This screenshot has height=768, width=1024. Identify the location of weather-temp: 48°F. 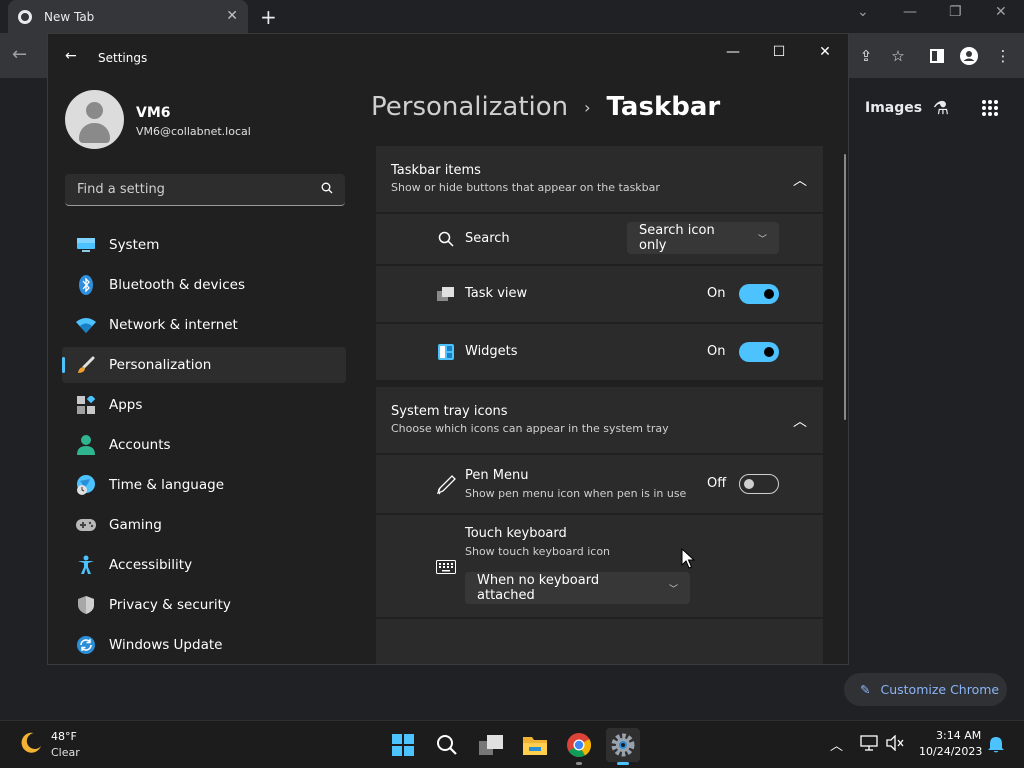
(64, 736).